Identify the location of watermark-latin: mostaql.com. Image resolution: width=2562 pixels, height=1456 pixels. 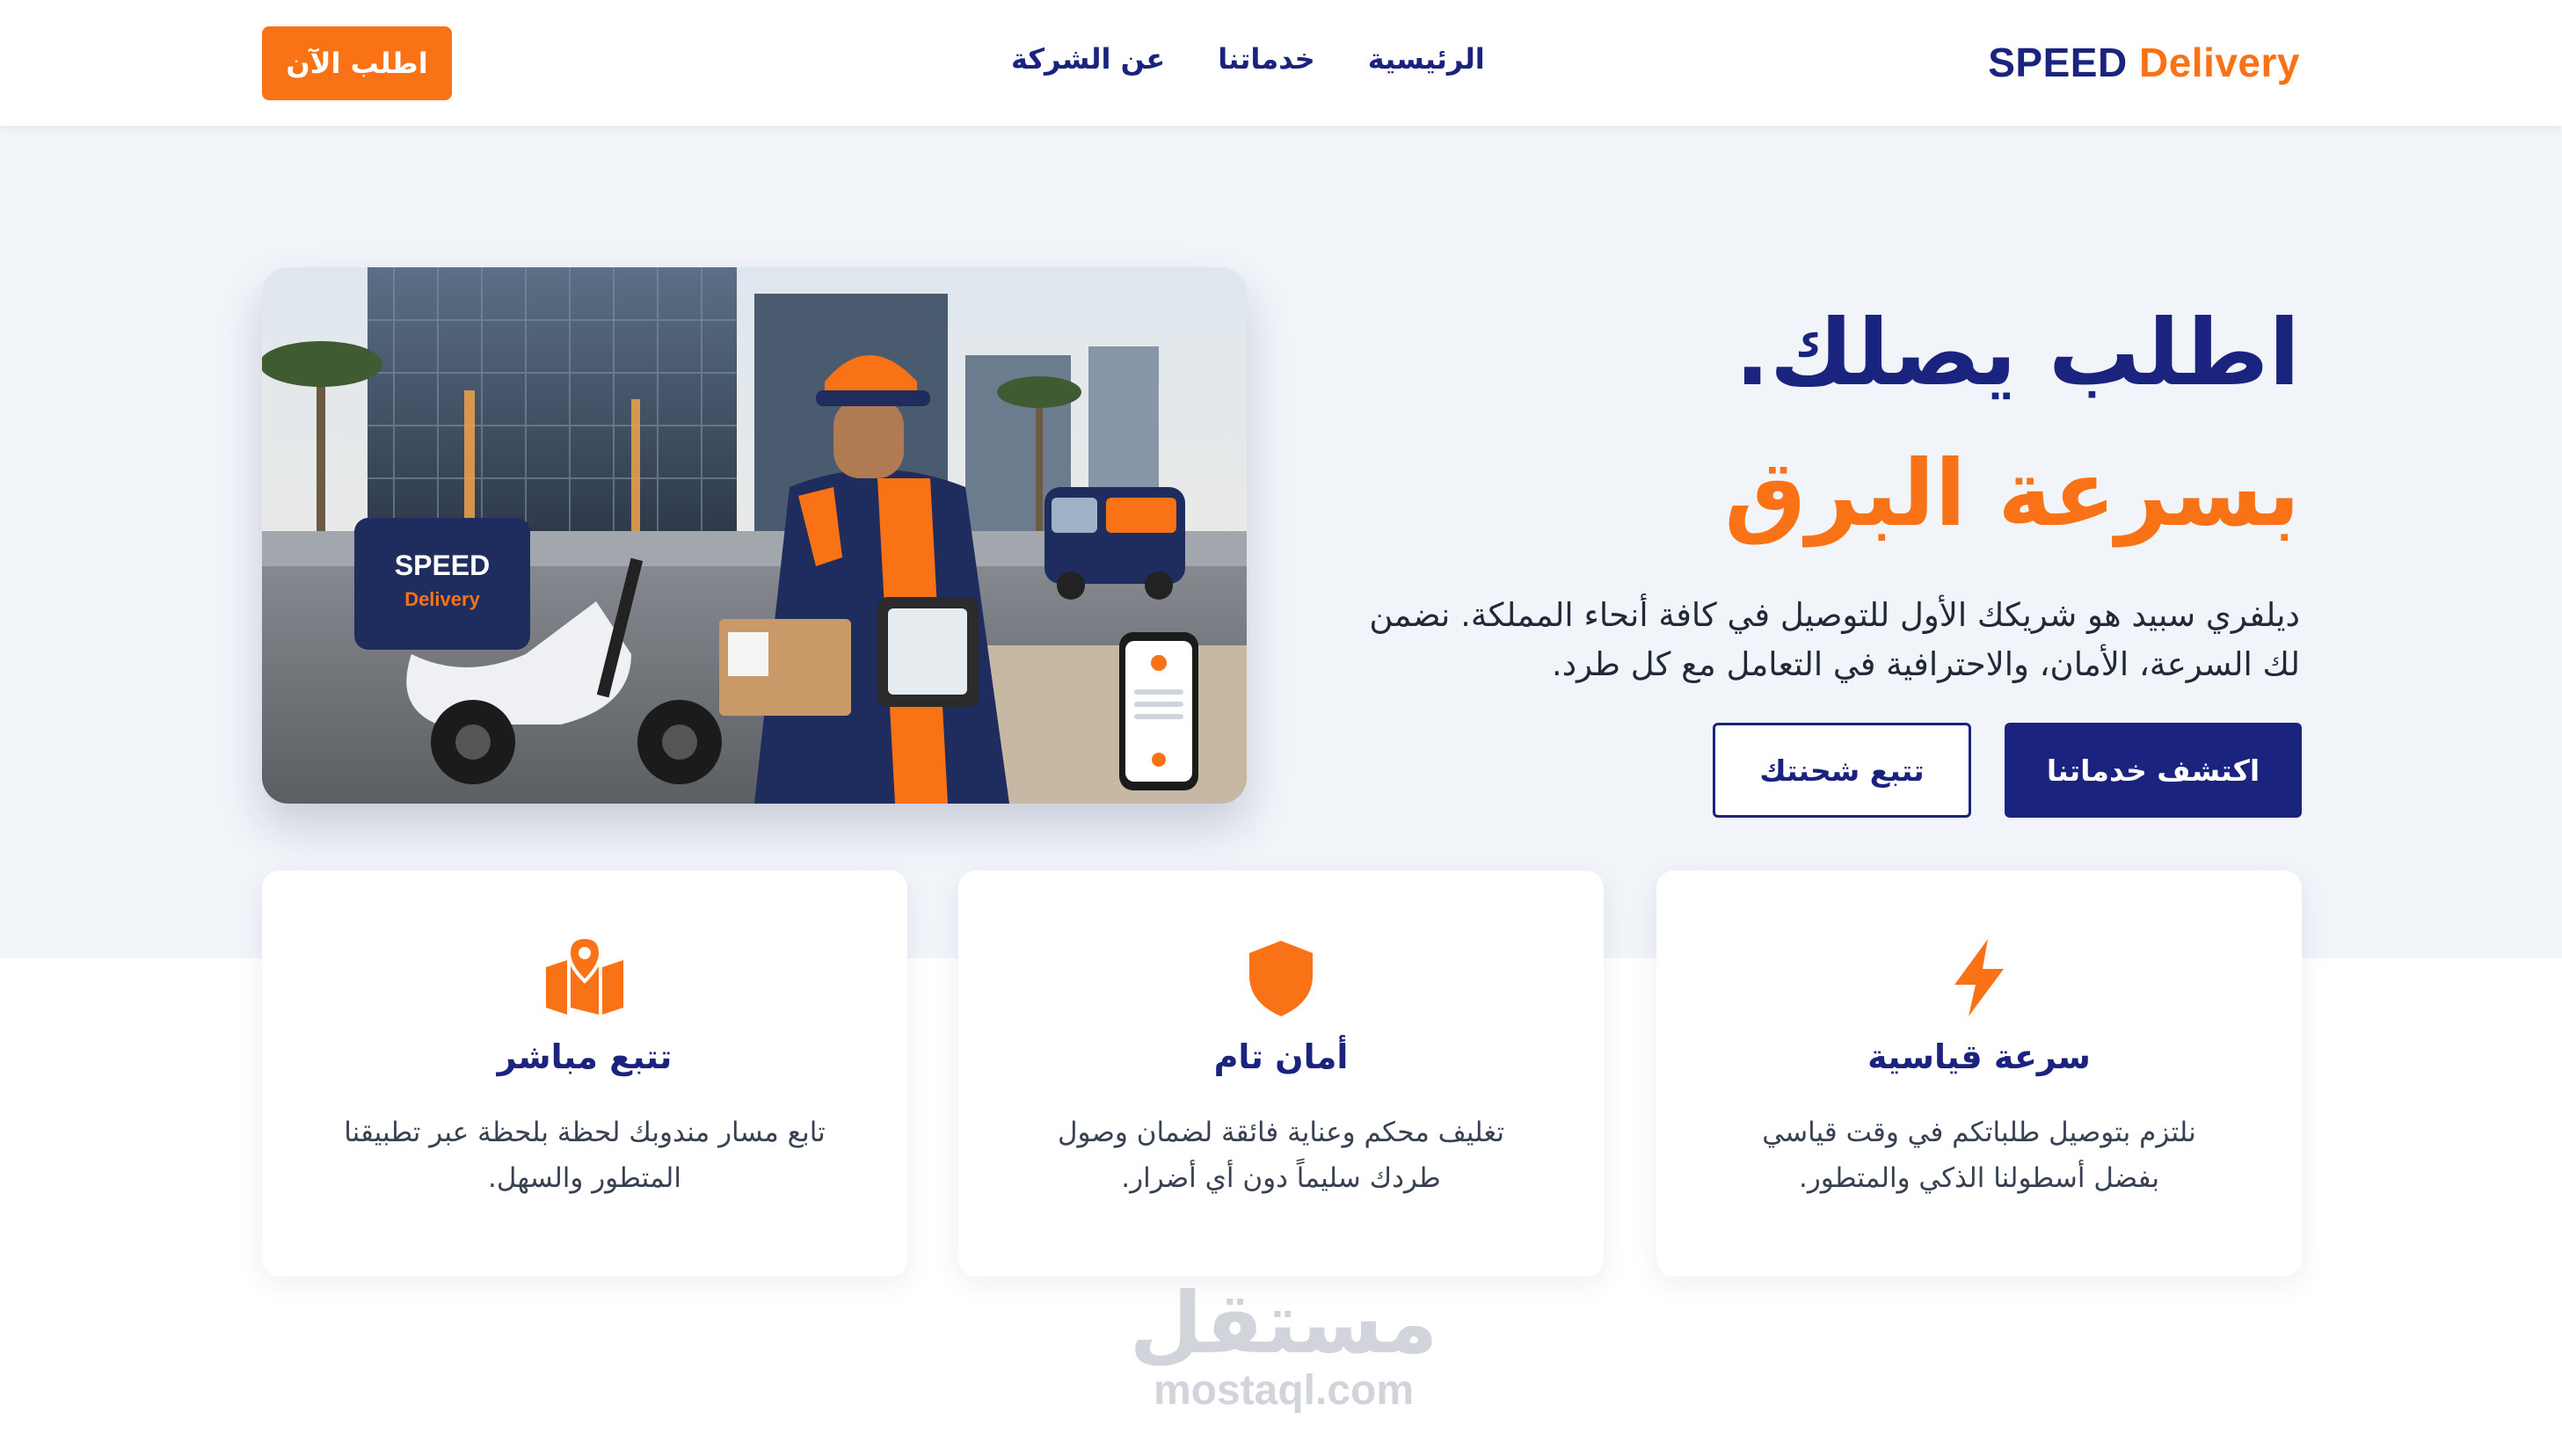
(1284, 1390).